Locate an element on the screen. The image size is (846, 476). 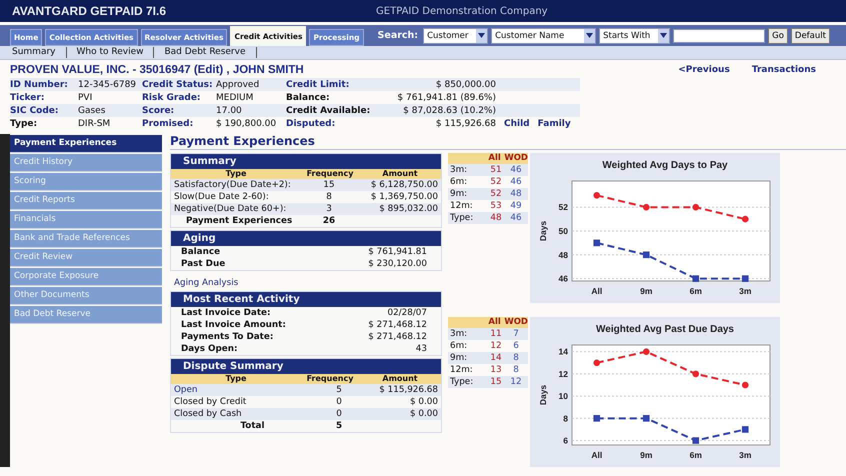
table-cell-text: 9m: is located at coordinates (458, 358).